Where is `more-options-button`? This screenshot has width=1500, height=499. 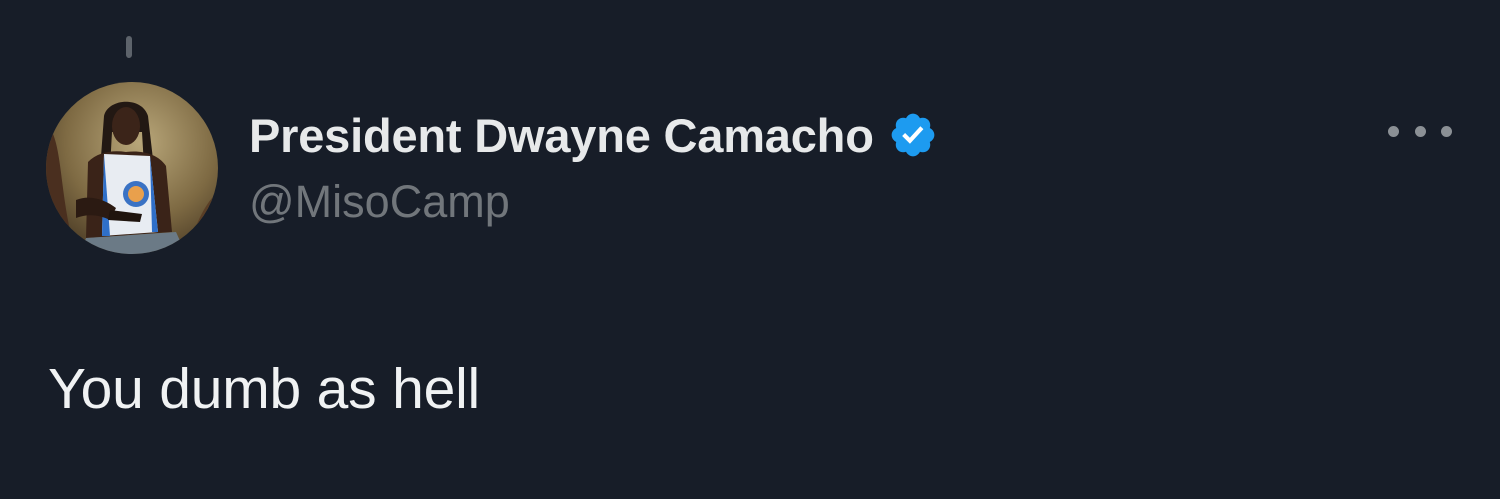
more-options-button is located at coordinates (1420, 131).